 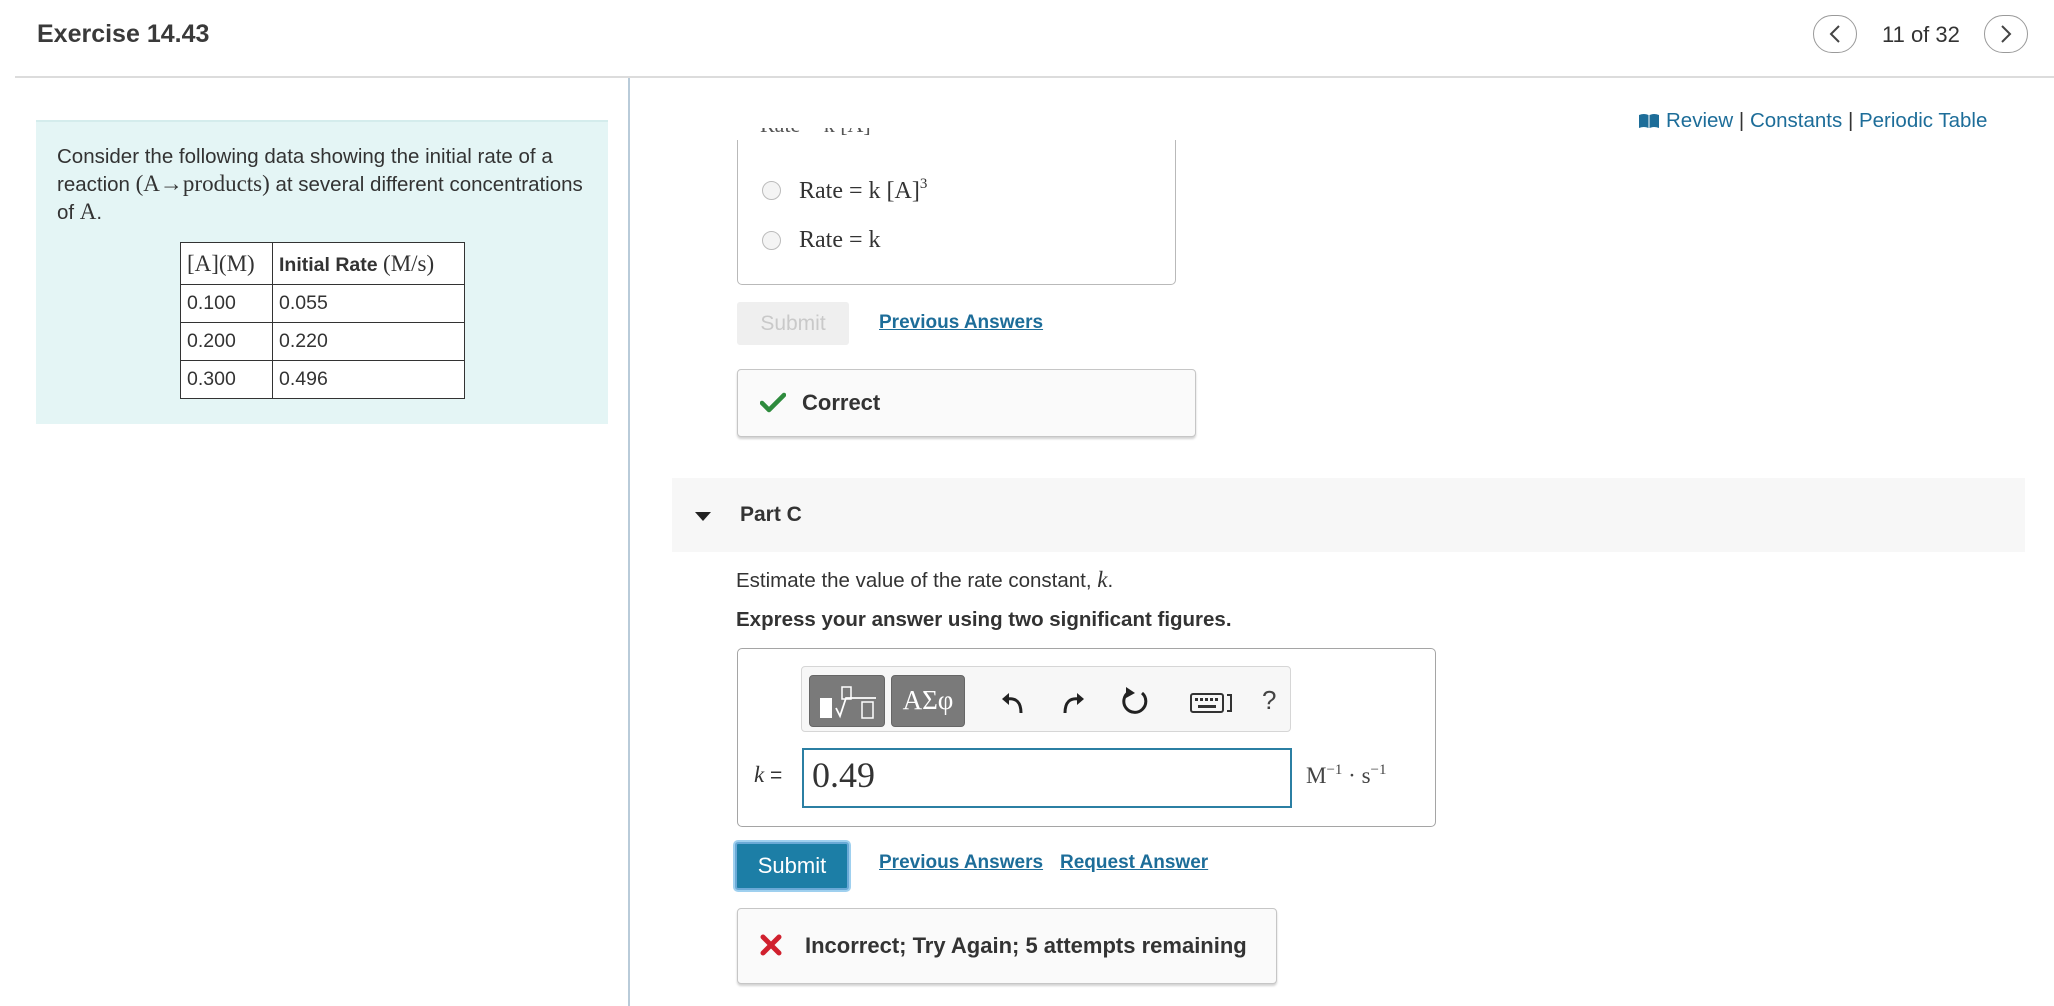 I want to click on partial-option-label: Rate = k [A], so click(x=815, y=133).